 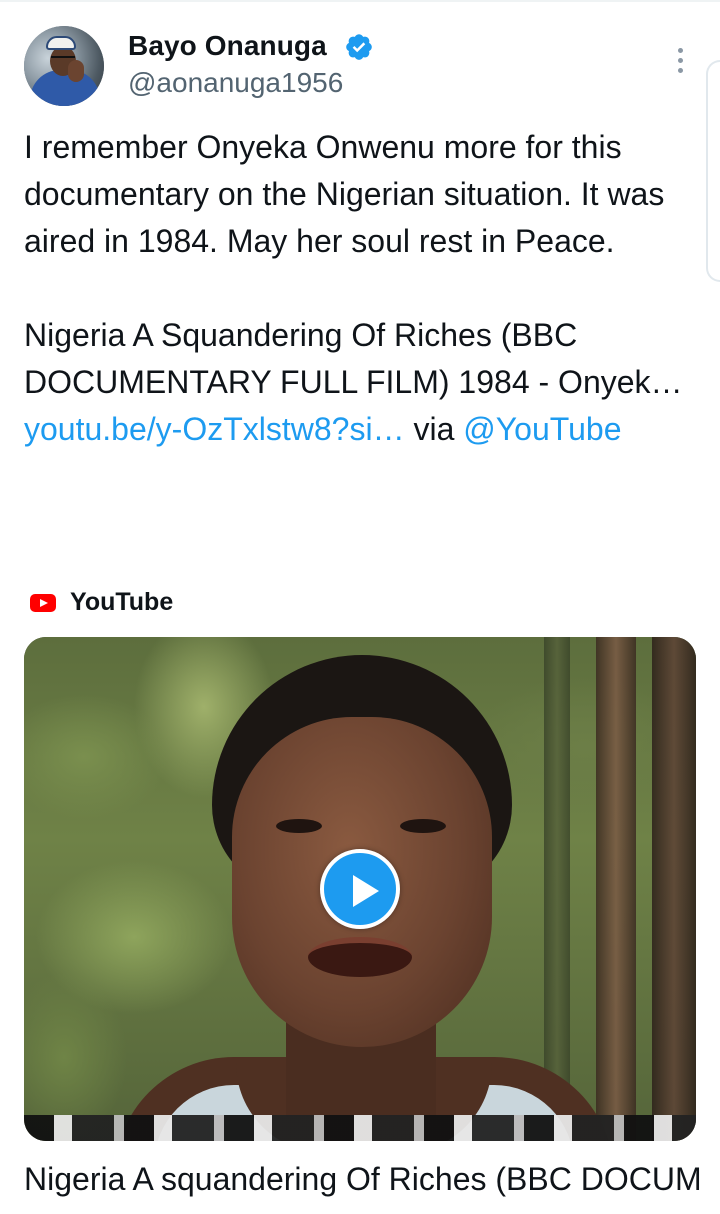 What do you see at coordinates (43, 602) in the screenshot?
I see `youtube-logo-icon` at bounding box center [43, 602].